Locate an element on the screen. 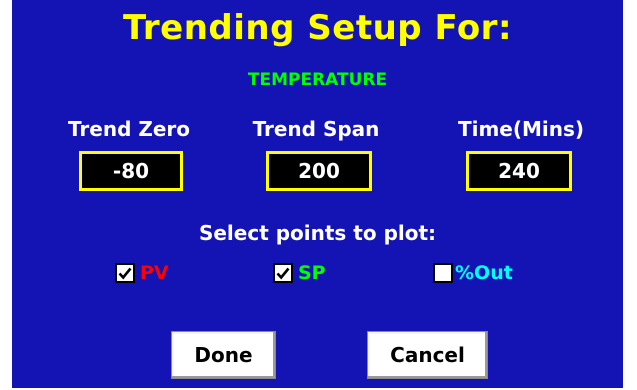  sp-checkbox-label: SP is located at coordinates (312, 273).